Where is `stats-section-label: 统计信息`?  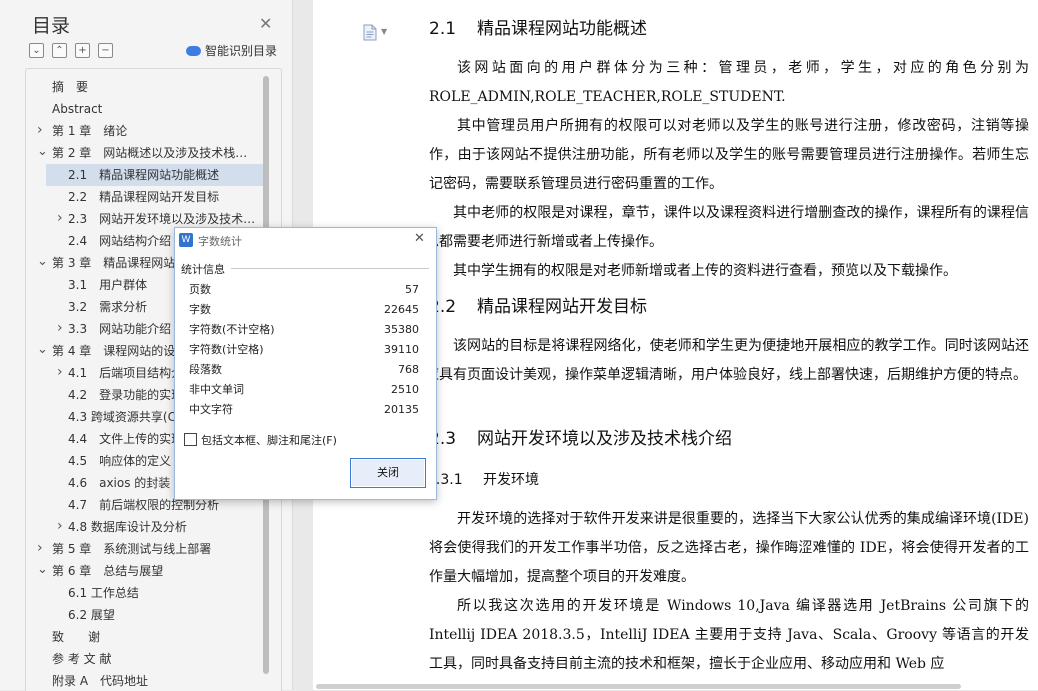 stats-section-label: 统计信息 is located at coordinates (203, 269).